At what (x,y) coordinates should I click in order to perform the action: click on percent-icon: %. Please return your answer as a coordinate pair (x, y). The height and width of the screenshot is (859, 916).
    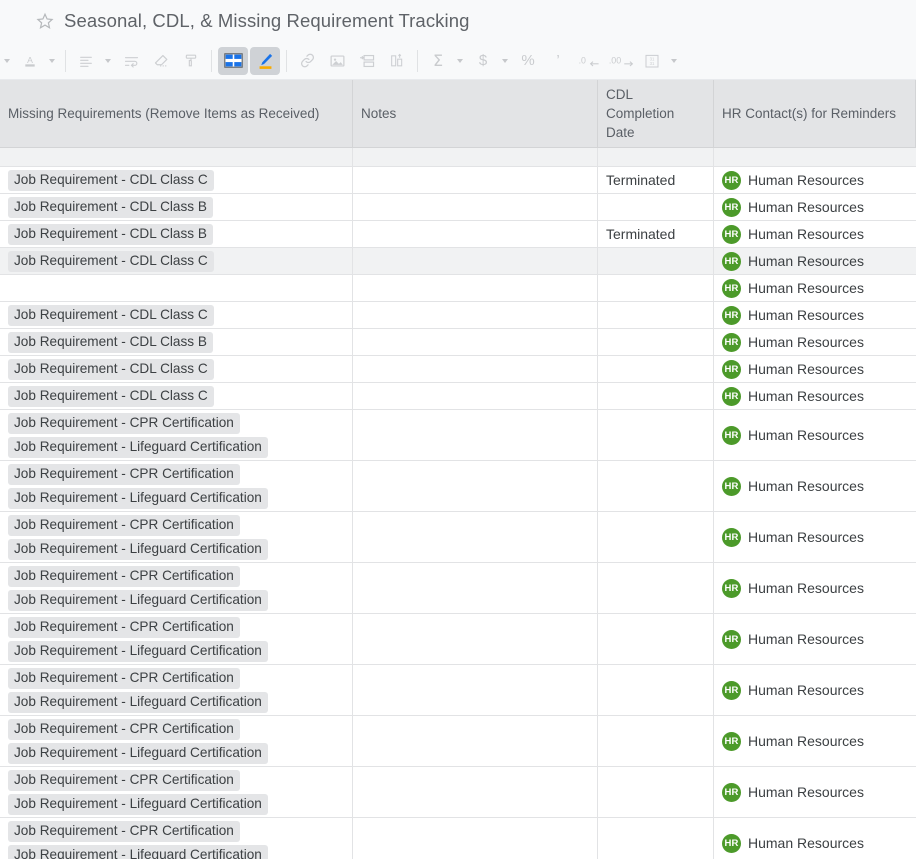
    Looking at the image, I should click on (528, 61).